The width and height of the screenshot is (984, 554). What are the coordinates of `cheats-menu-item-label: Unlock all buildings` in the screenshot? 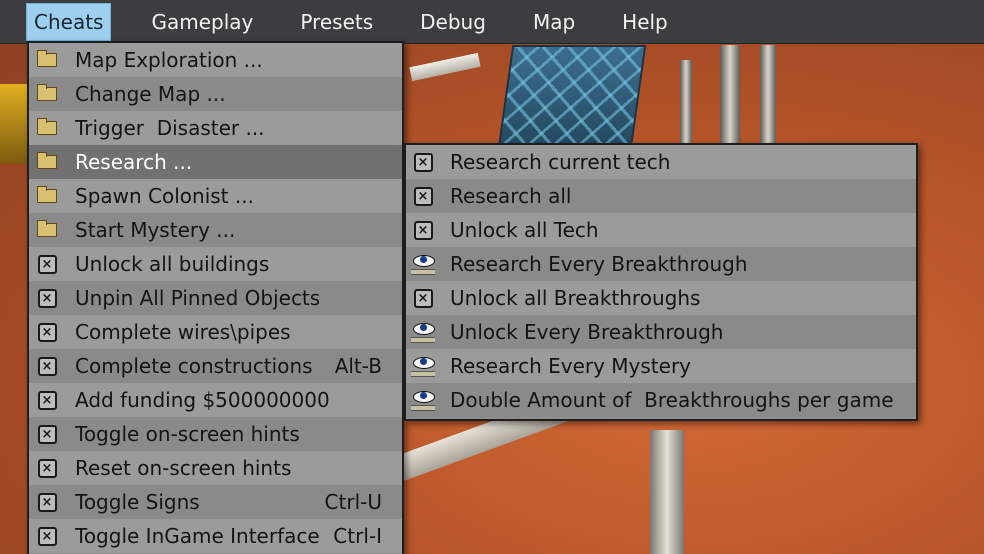 It's located at (172, 264).